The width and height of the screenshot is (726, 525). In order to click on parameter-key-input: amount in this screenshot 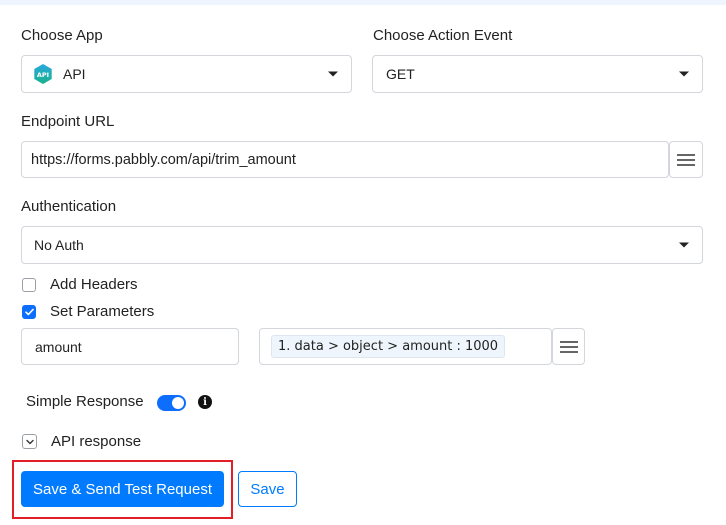, I will do `click(130, 346)`.